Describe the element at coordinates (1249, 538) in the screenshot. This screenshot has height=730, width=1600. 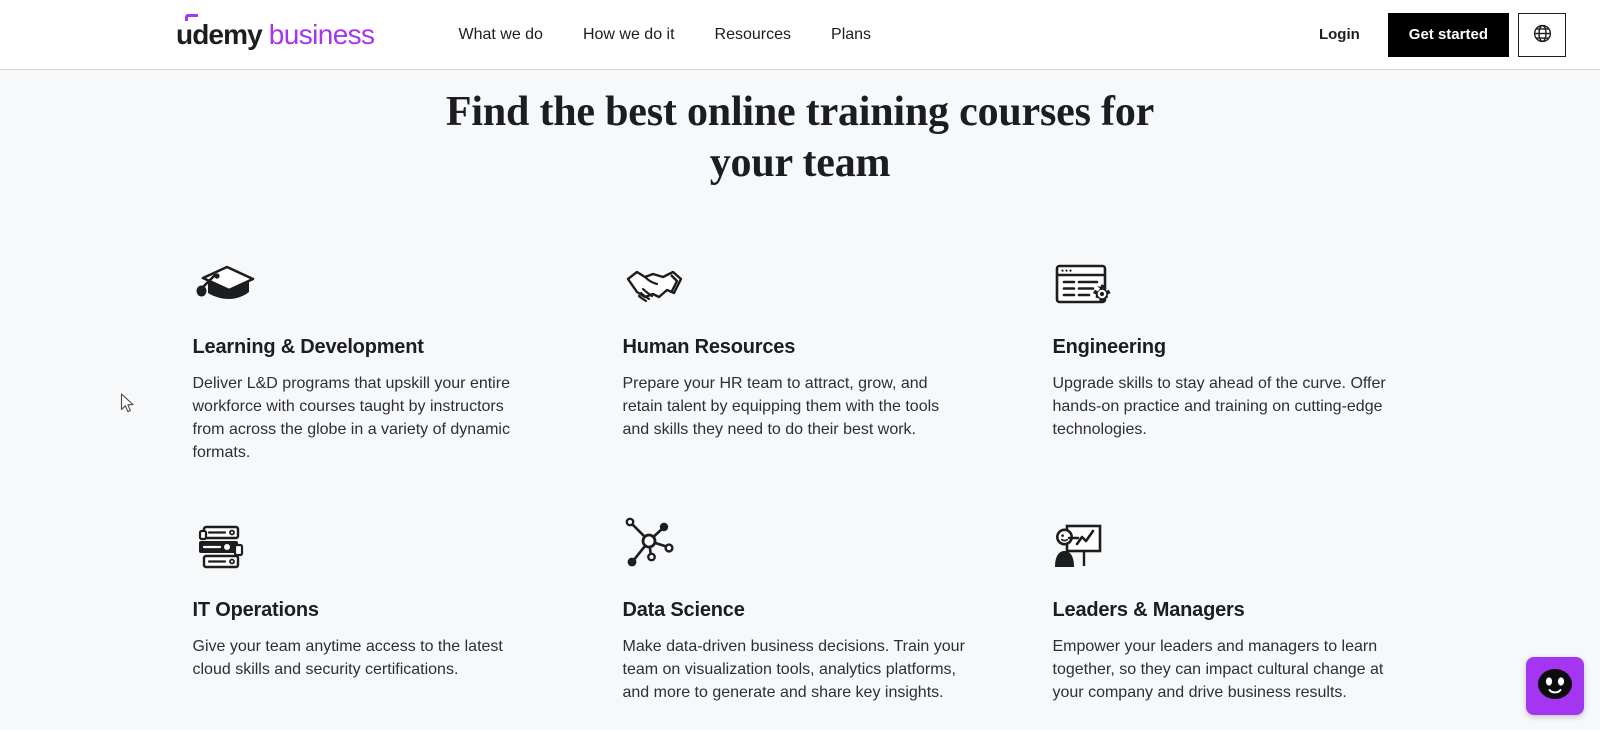
I see `presenter-chart-icon` at that location.